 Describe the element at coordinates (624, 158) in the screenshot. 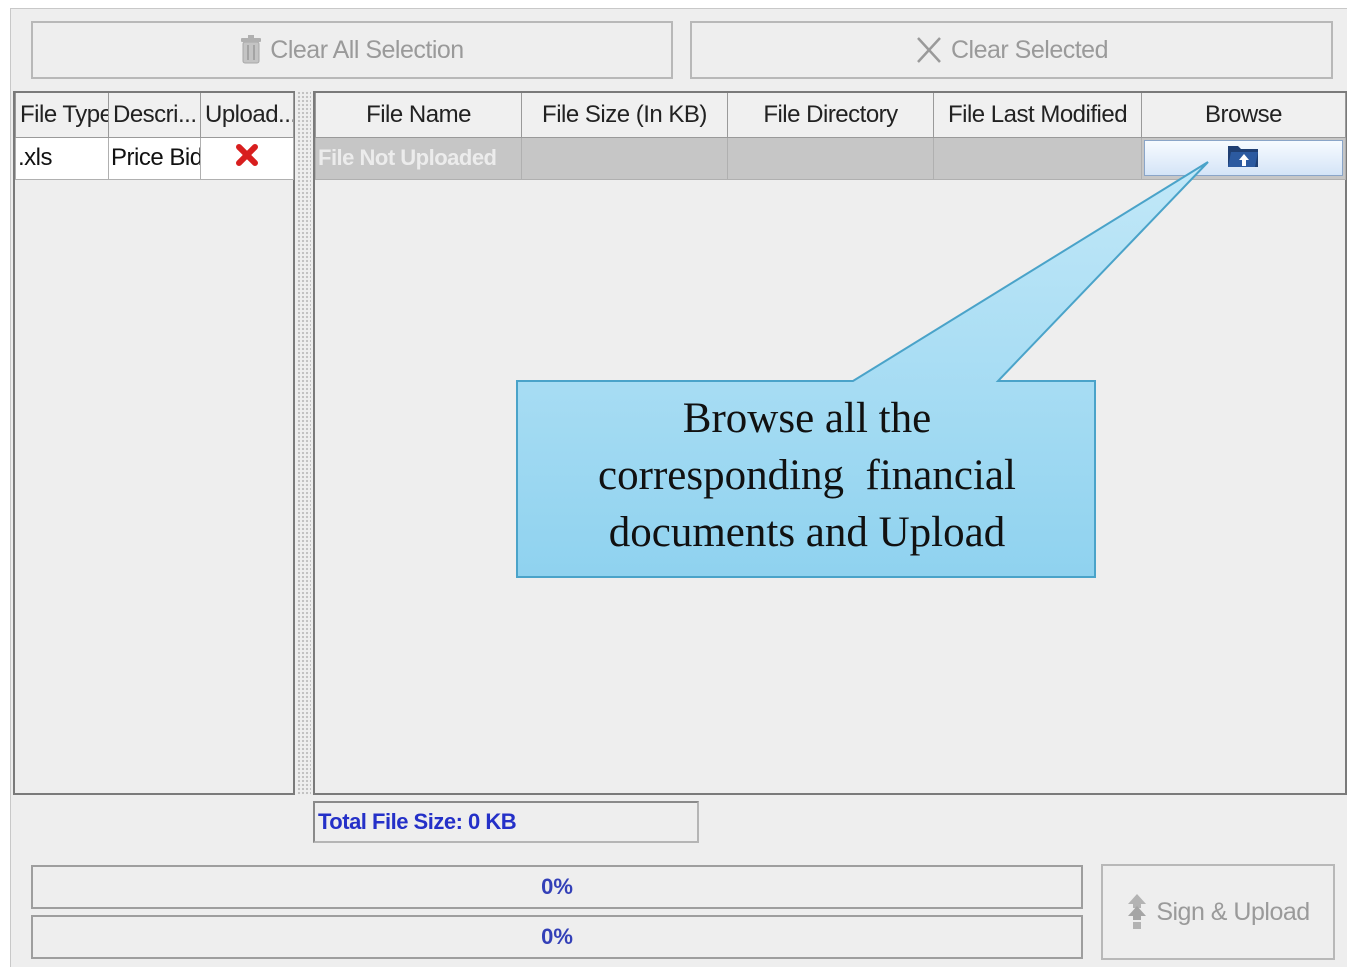

I see `file-size-cell` at that location.